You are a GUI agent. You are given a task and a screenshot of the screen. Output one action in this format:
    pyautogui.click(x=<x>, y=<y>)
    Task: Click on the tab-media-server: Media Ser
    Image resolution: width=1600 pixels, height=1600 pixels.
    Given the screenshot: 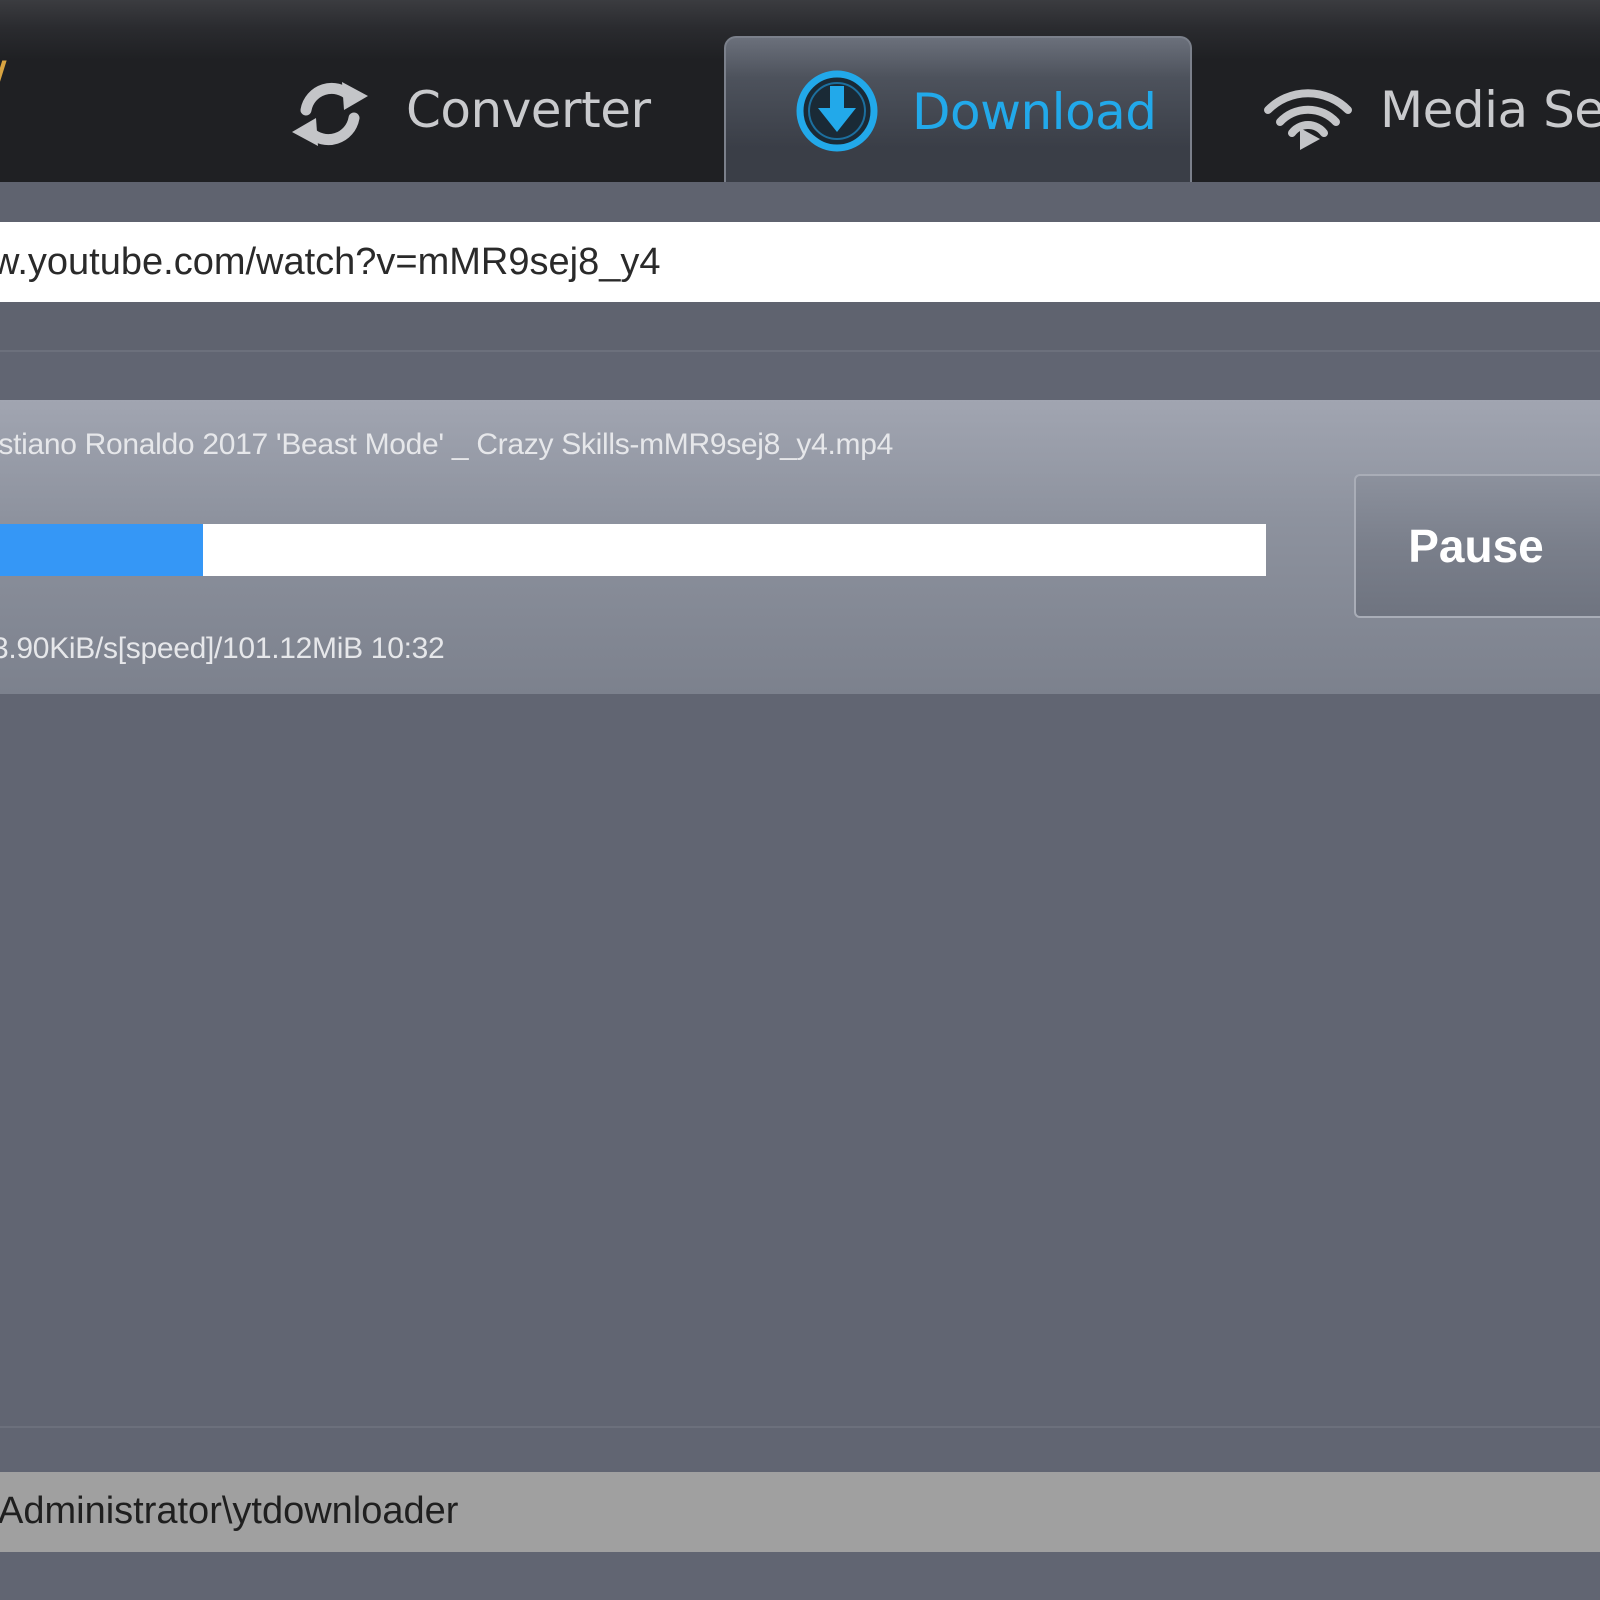 What is the action you would take?
    pyautogui.click(x=1426, y=109)
    